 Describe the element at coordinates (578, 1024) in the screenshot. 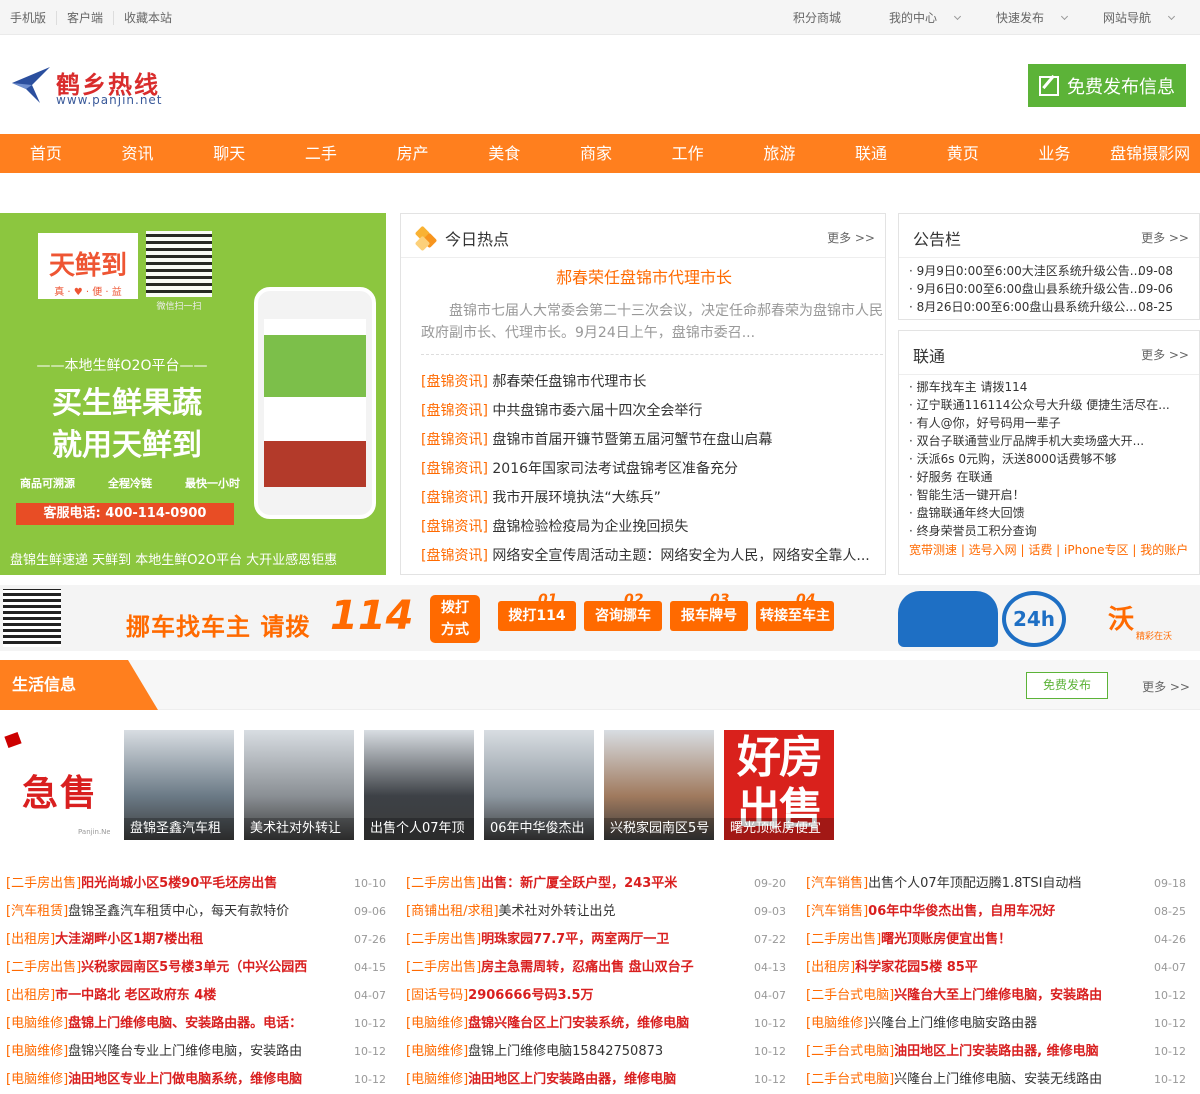

I see `listing-title: 盘锦兴隆台区上门安装系统，维修电脑` at that location.